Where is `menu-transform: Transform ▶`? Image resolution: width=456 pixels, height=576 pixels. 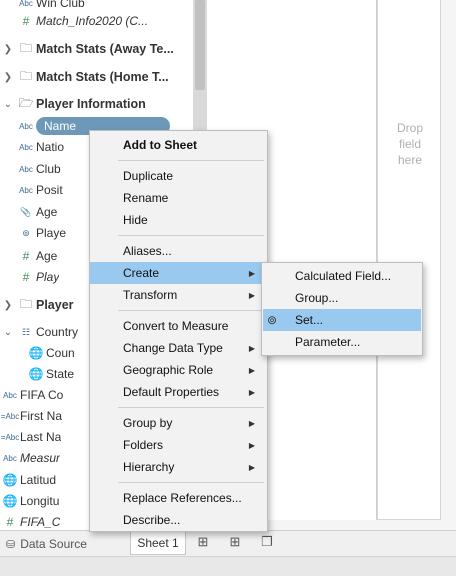
menu-transform: Transform ▶ is located at coordinates (178, 295).